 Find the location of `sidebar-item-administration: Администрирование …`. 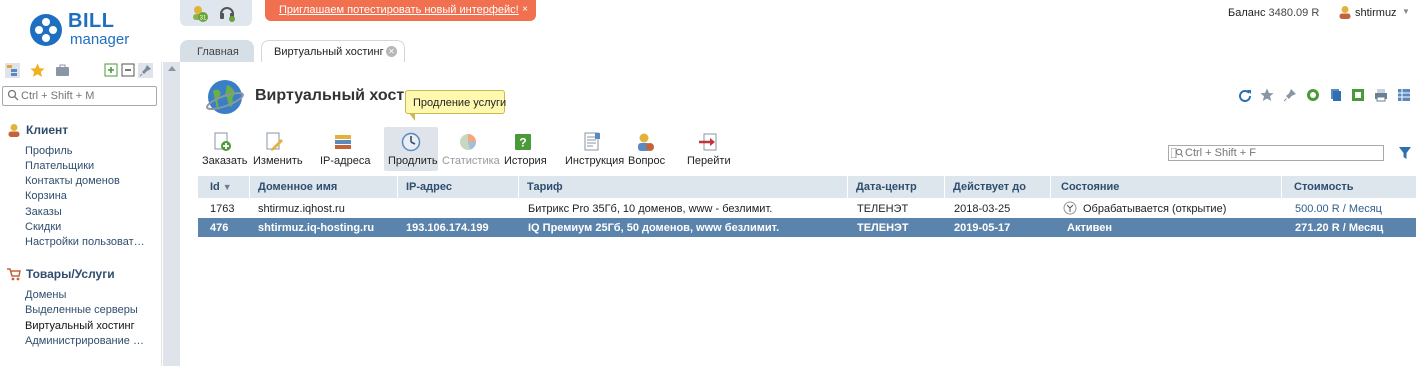

sidebar-item-administration: Администрирование … is located at coordinates (84, 341).